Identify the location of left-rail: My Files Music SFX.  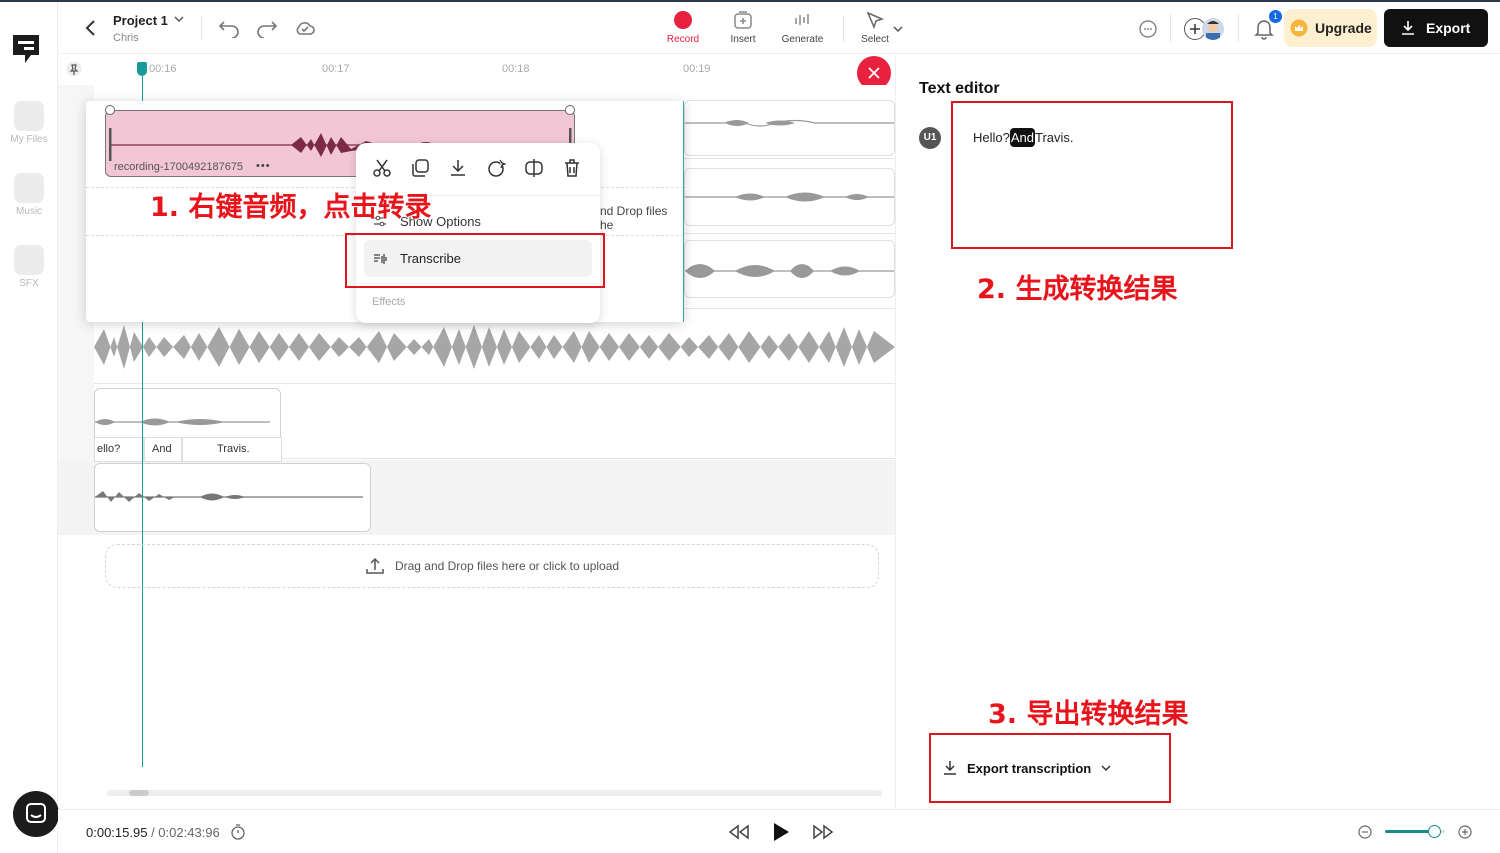
(29, 427).